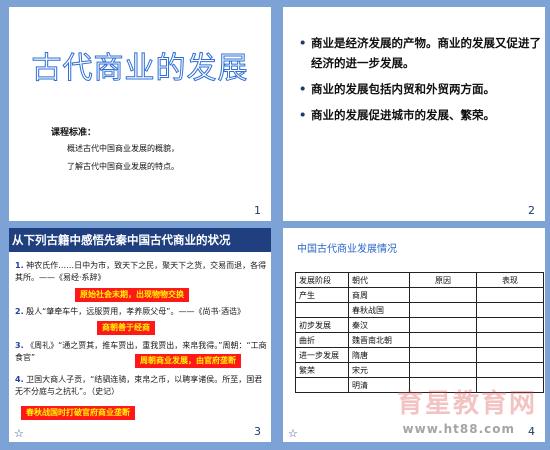  Describe the element at coordinates (379, 295) in the screenshot. I see `table-cell: 商周` at that location.